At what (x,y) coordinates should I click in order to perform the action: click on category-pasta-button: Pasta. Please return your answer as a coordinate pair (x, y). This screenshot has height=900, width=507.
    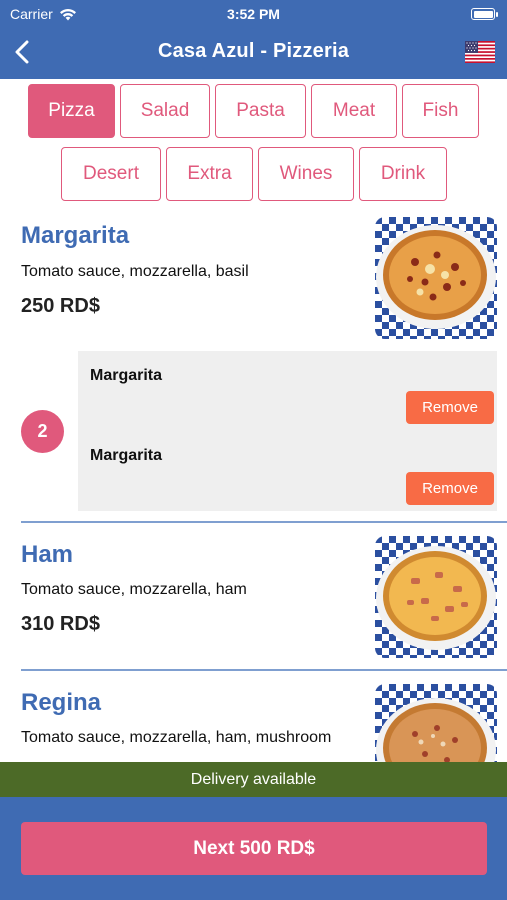
    Looking at the image, I should click on (260, 111).